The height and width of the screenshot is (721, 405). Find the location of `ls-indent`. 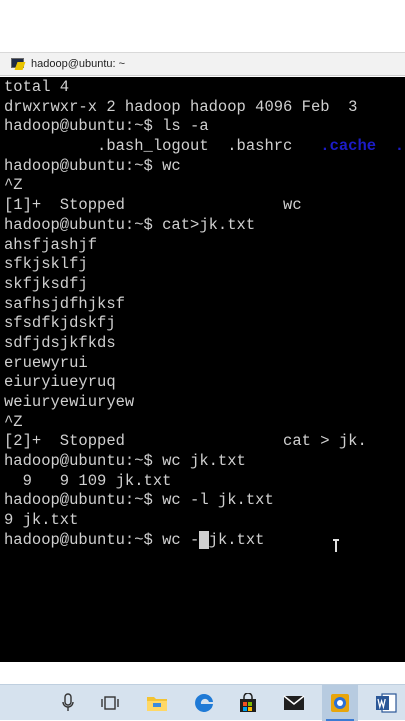

ls-indent is located at coordinates (50, 146).